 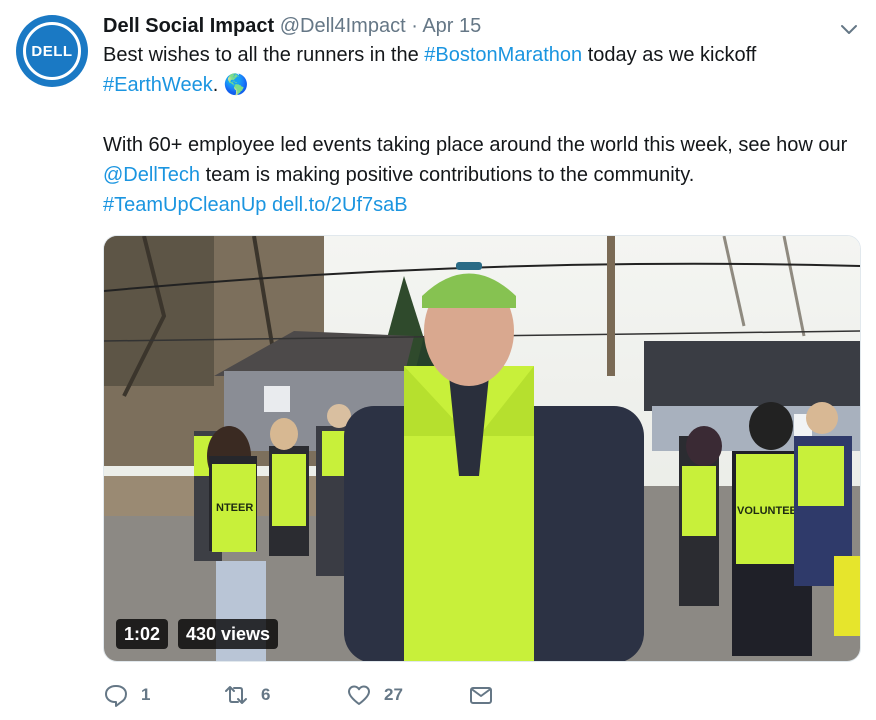 What do you see at coordinates (503, 55) in the screenshot?
I see `hashtag-bostonmarathon: #BostonMarathon` at bounding box center [503, 55].